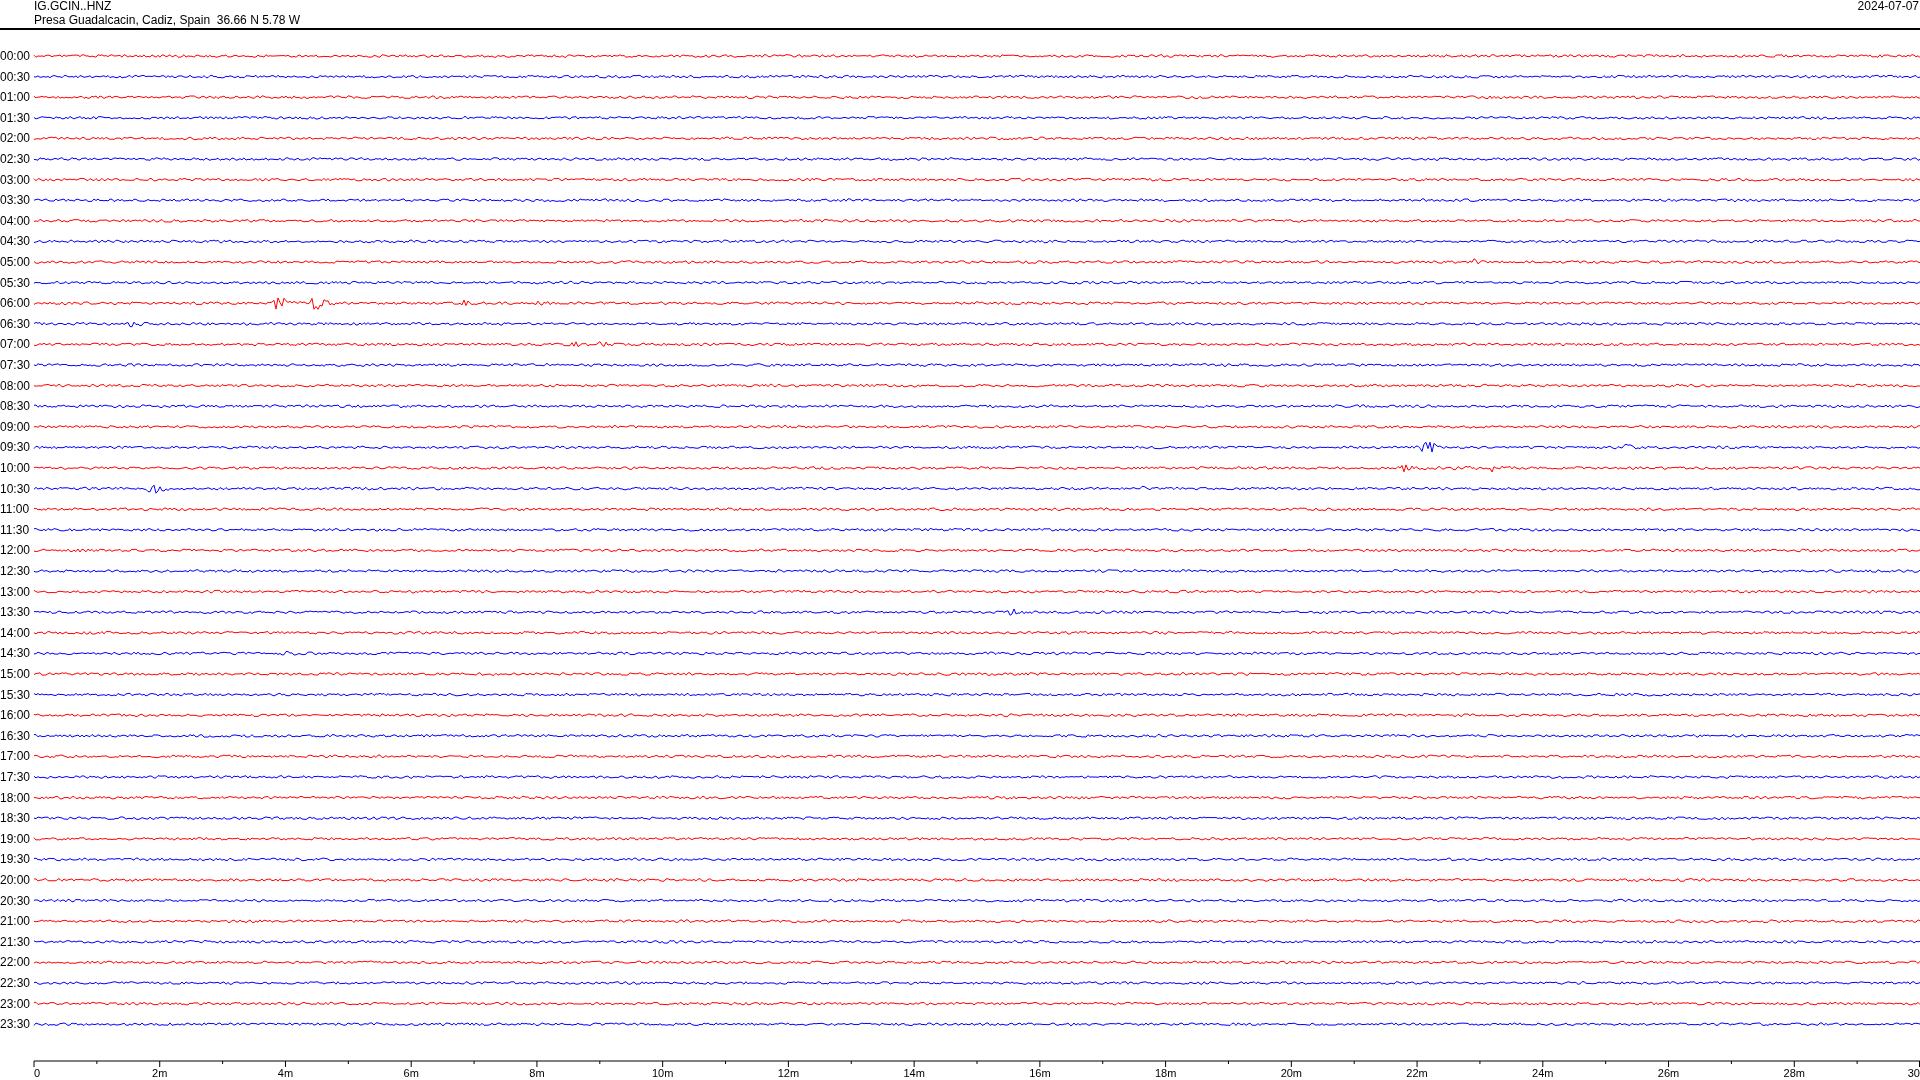 The image size is (1920, 1080). What do you see at coordinates (15, 56) in the screenshot?
I see `time-label: 00:00` at bounding box center [15, 56].